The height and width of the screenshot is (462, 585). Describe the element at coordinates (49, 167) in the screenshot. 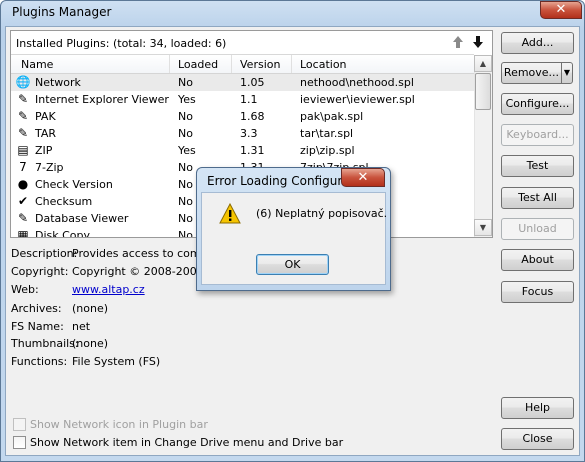

I see `plugin-name-cell: 7-Zip` at that location.